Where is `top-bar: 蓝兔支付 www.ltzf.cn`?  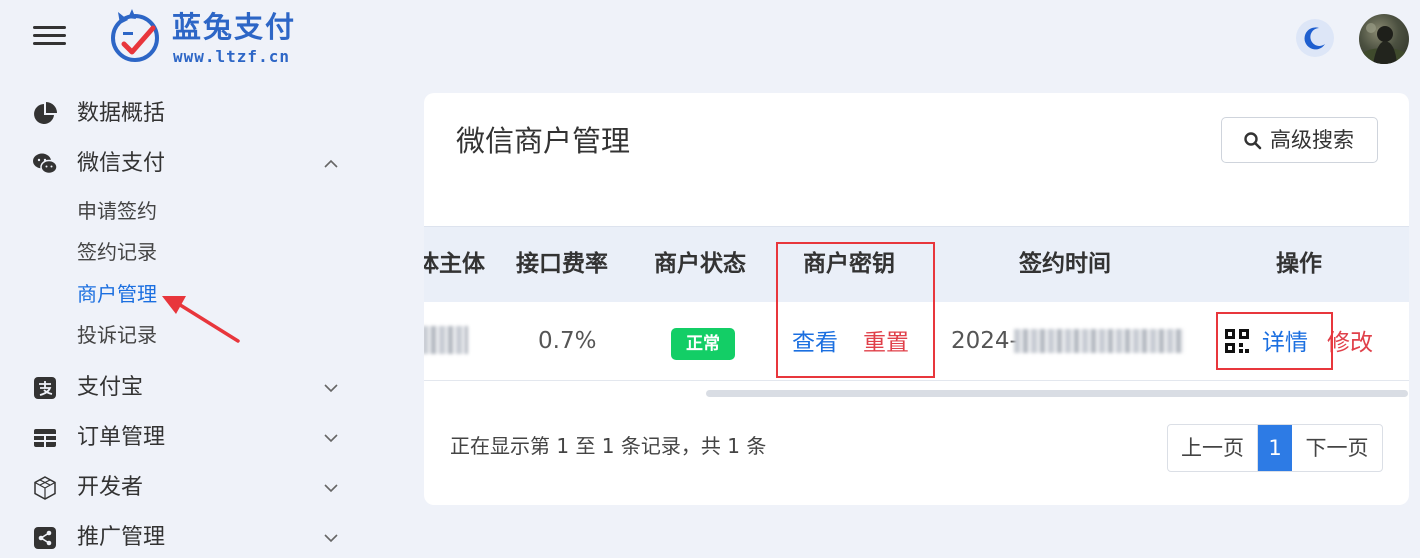
top-bar: 蓝兔支付 www.ltzf.cn is located at coordinates (710, 39).